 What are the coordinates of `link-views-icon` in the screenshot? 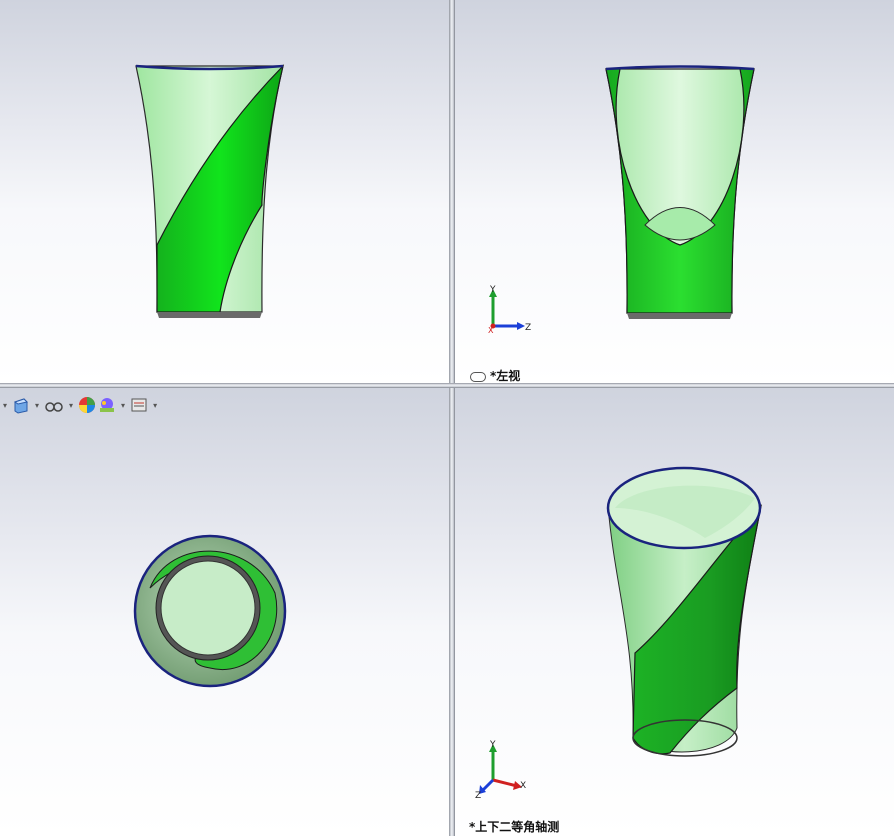 It's located at (478, 376).